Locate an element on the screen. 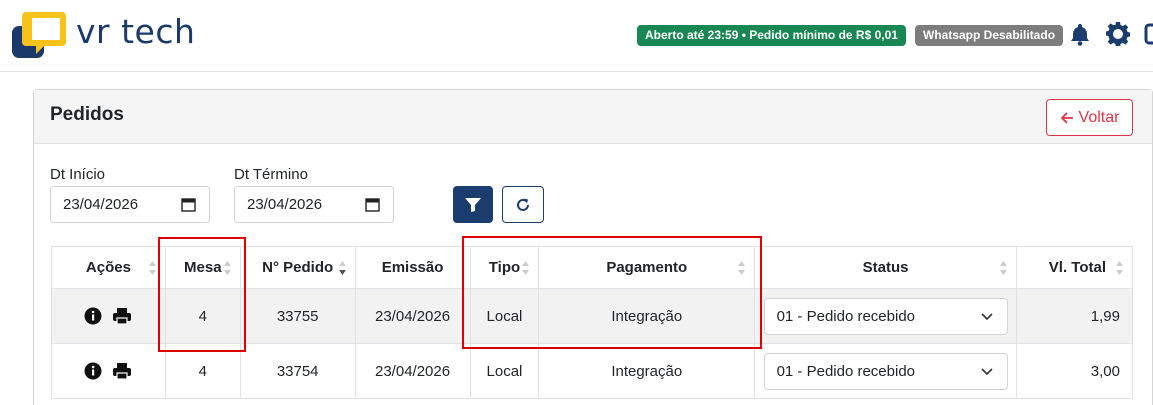 Image resolution: width=1153 pixels, height=405 pixels. back-button-label: Voltar is located at coordinates (1099, 117).